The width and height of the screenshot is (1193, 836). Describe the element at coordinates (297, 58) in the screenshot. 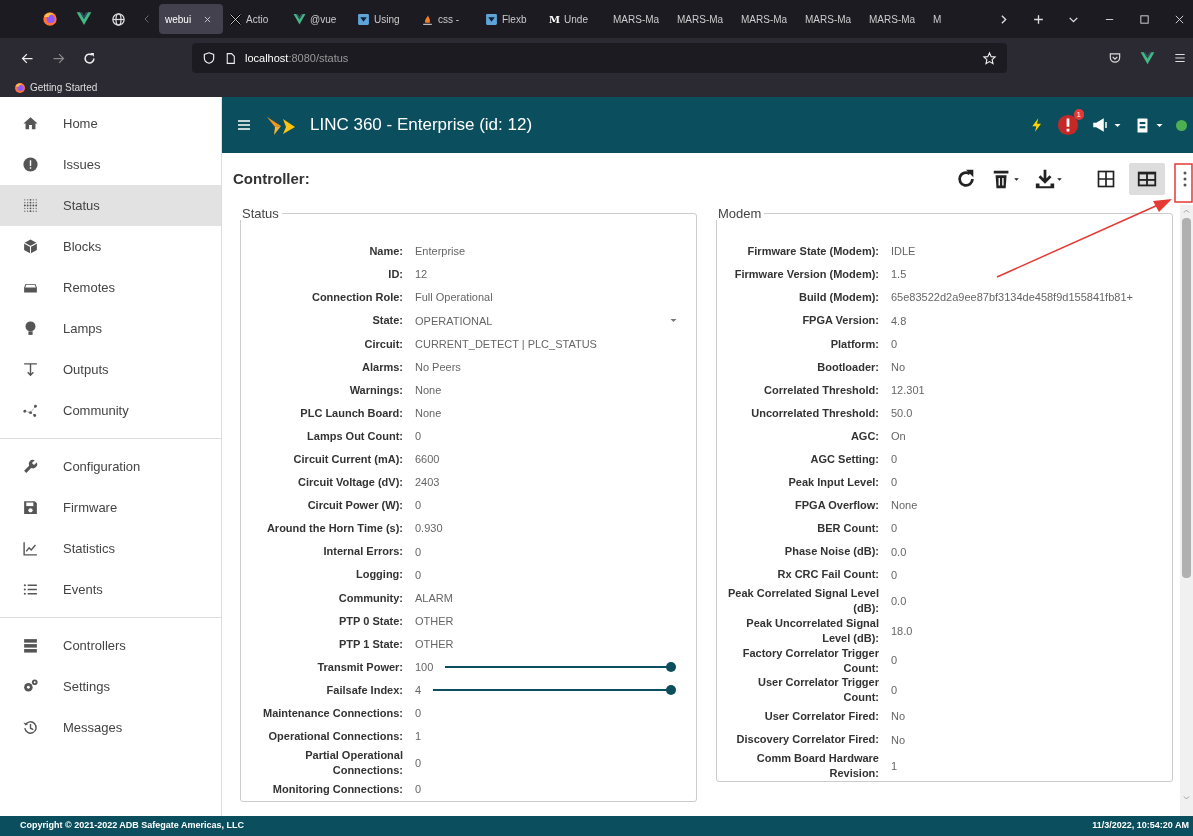

I see `url-field: localhost:8080/status` at that location.